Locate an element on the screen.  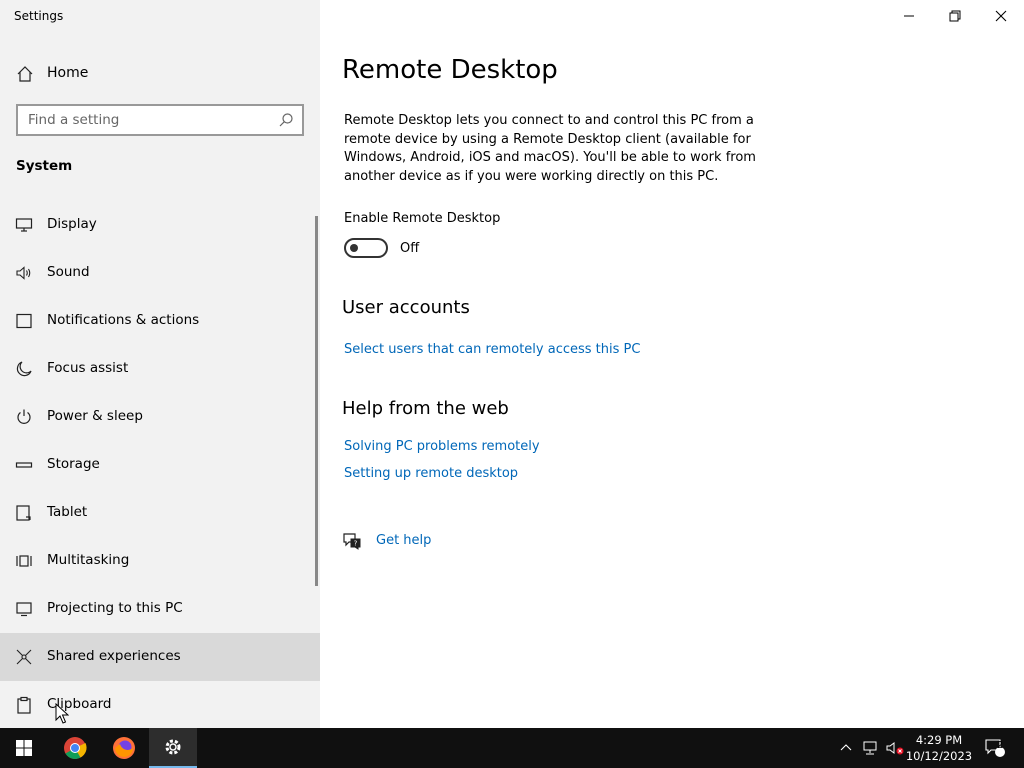
chrome-icon is located at coordinates (75, 748).